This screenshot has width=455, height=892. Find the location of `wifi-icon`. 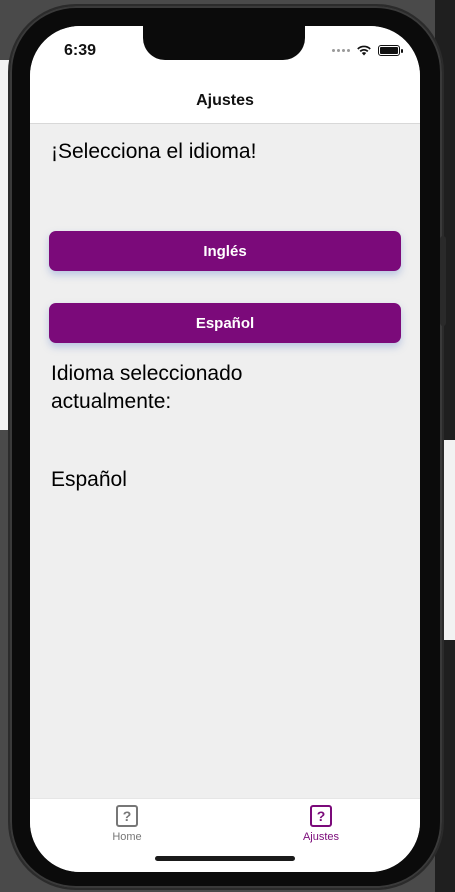

wifi-icon is located at coordinates (364, 50).